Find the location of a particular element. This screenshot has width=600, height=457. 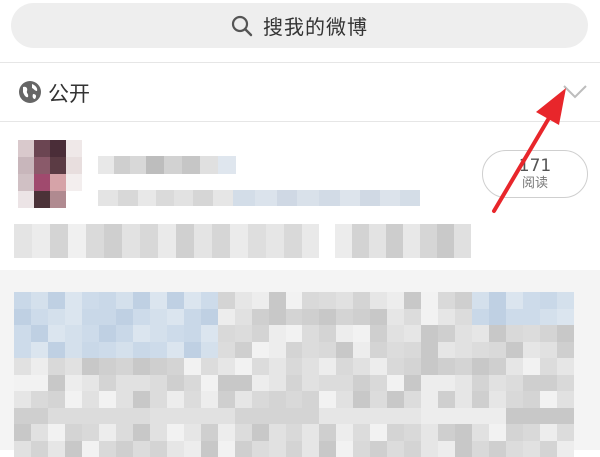

avatar is located at coordinates (50, 174).